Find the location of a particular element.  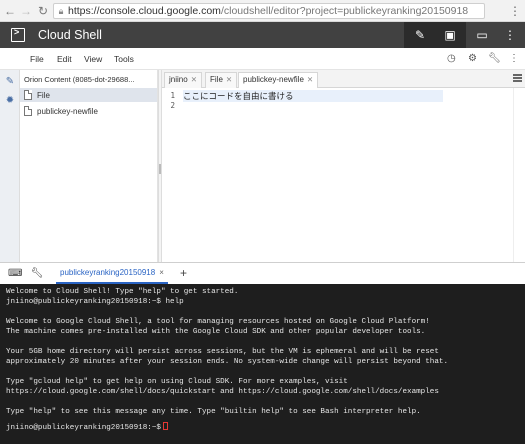

code-line: ここにコードを自由に書ける is located at coordinates (313, 96).